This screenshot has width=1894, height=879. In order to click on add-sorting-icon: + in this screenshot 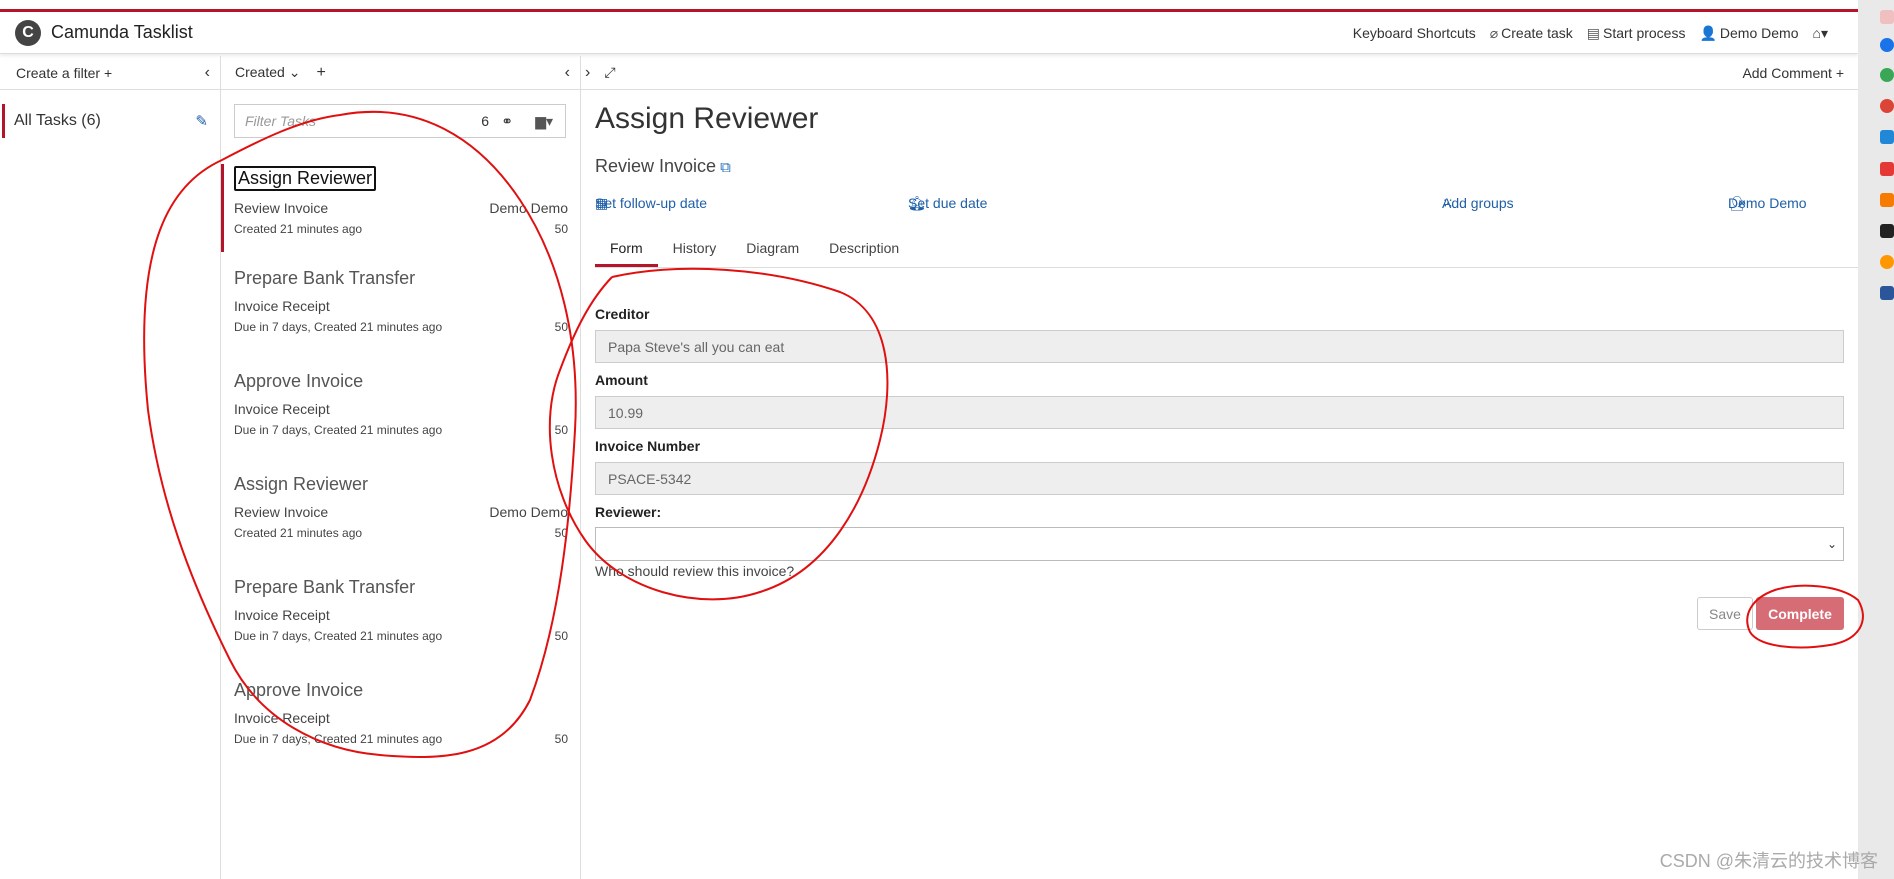, I will do `click(320, 73)`.